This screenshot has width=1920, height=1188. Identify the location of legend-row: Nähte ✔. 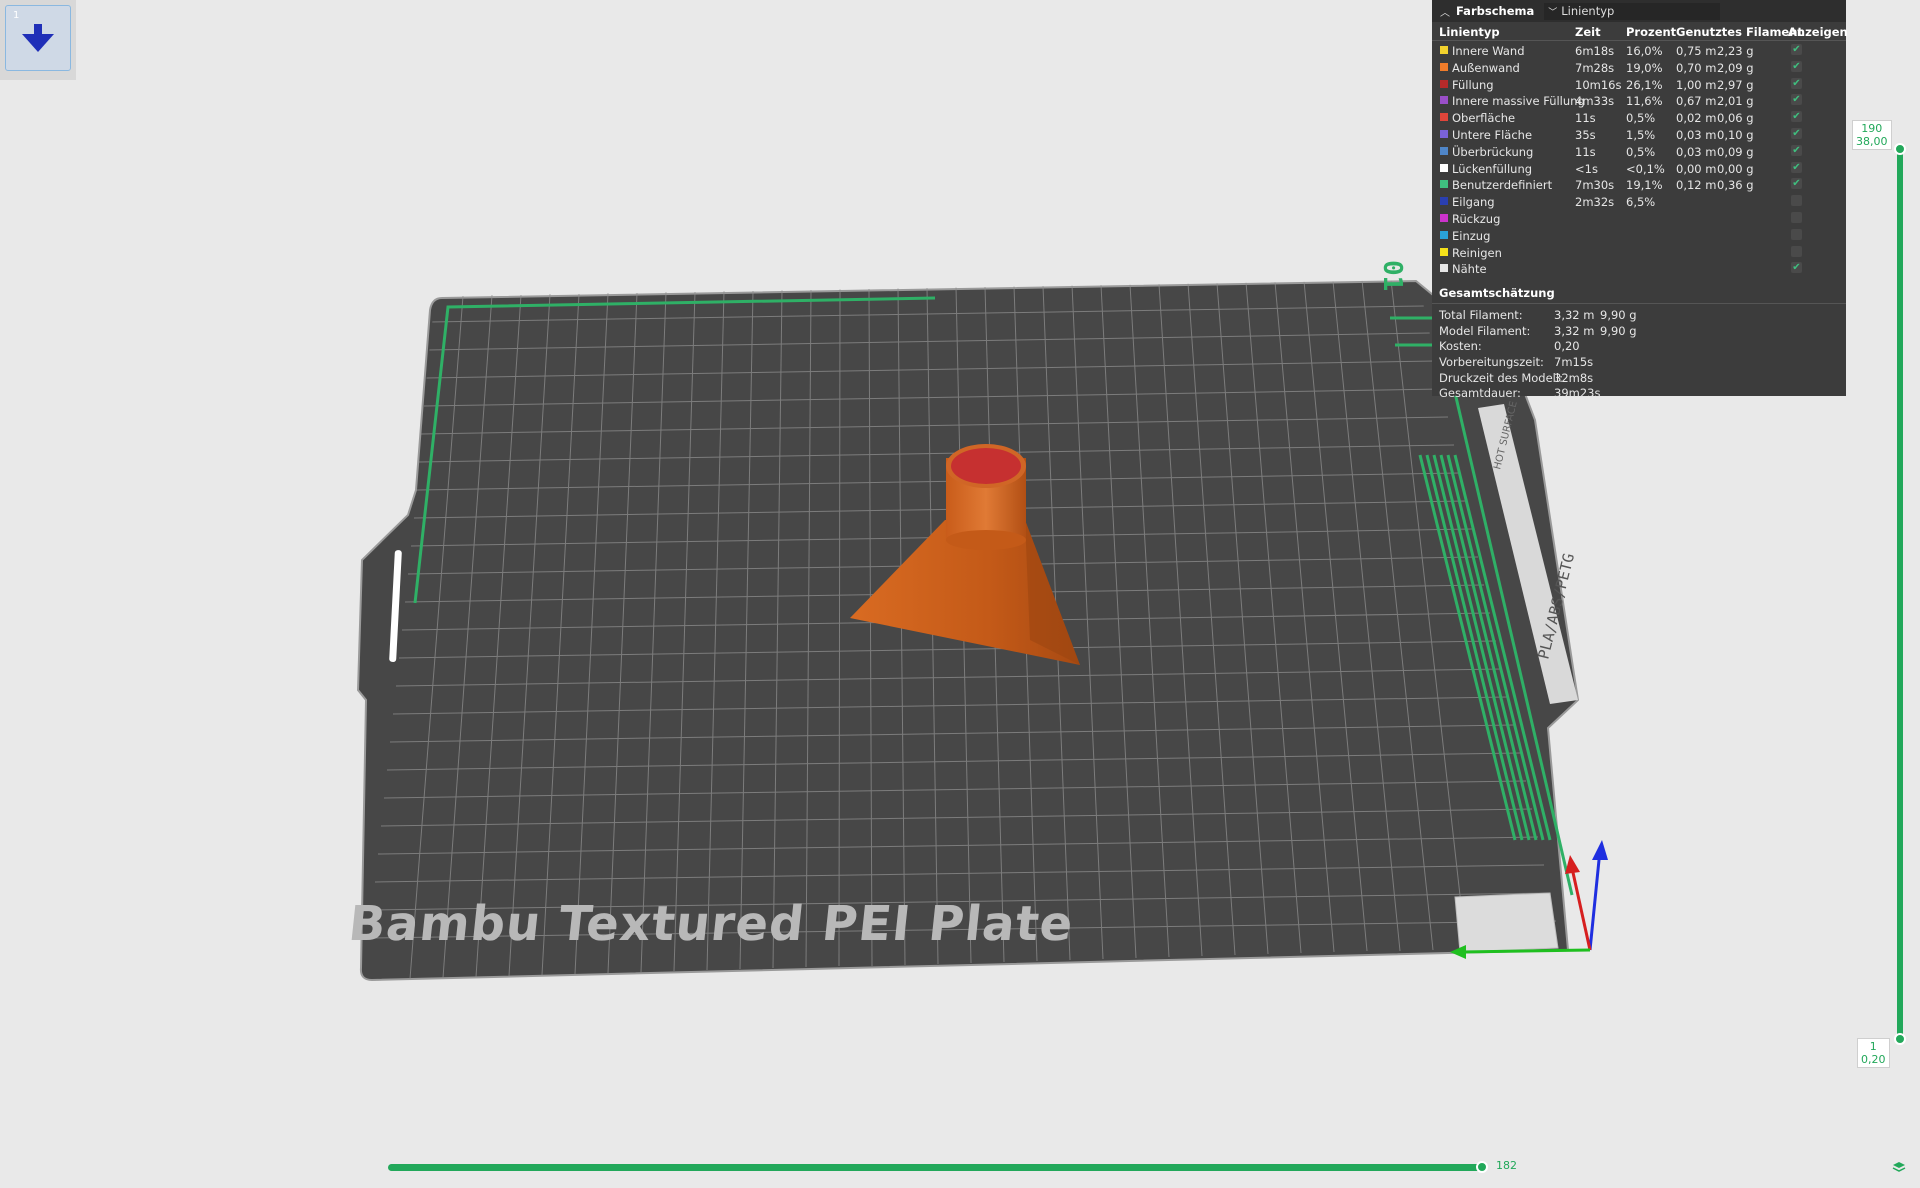
(1639, 267).